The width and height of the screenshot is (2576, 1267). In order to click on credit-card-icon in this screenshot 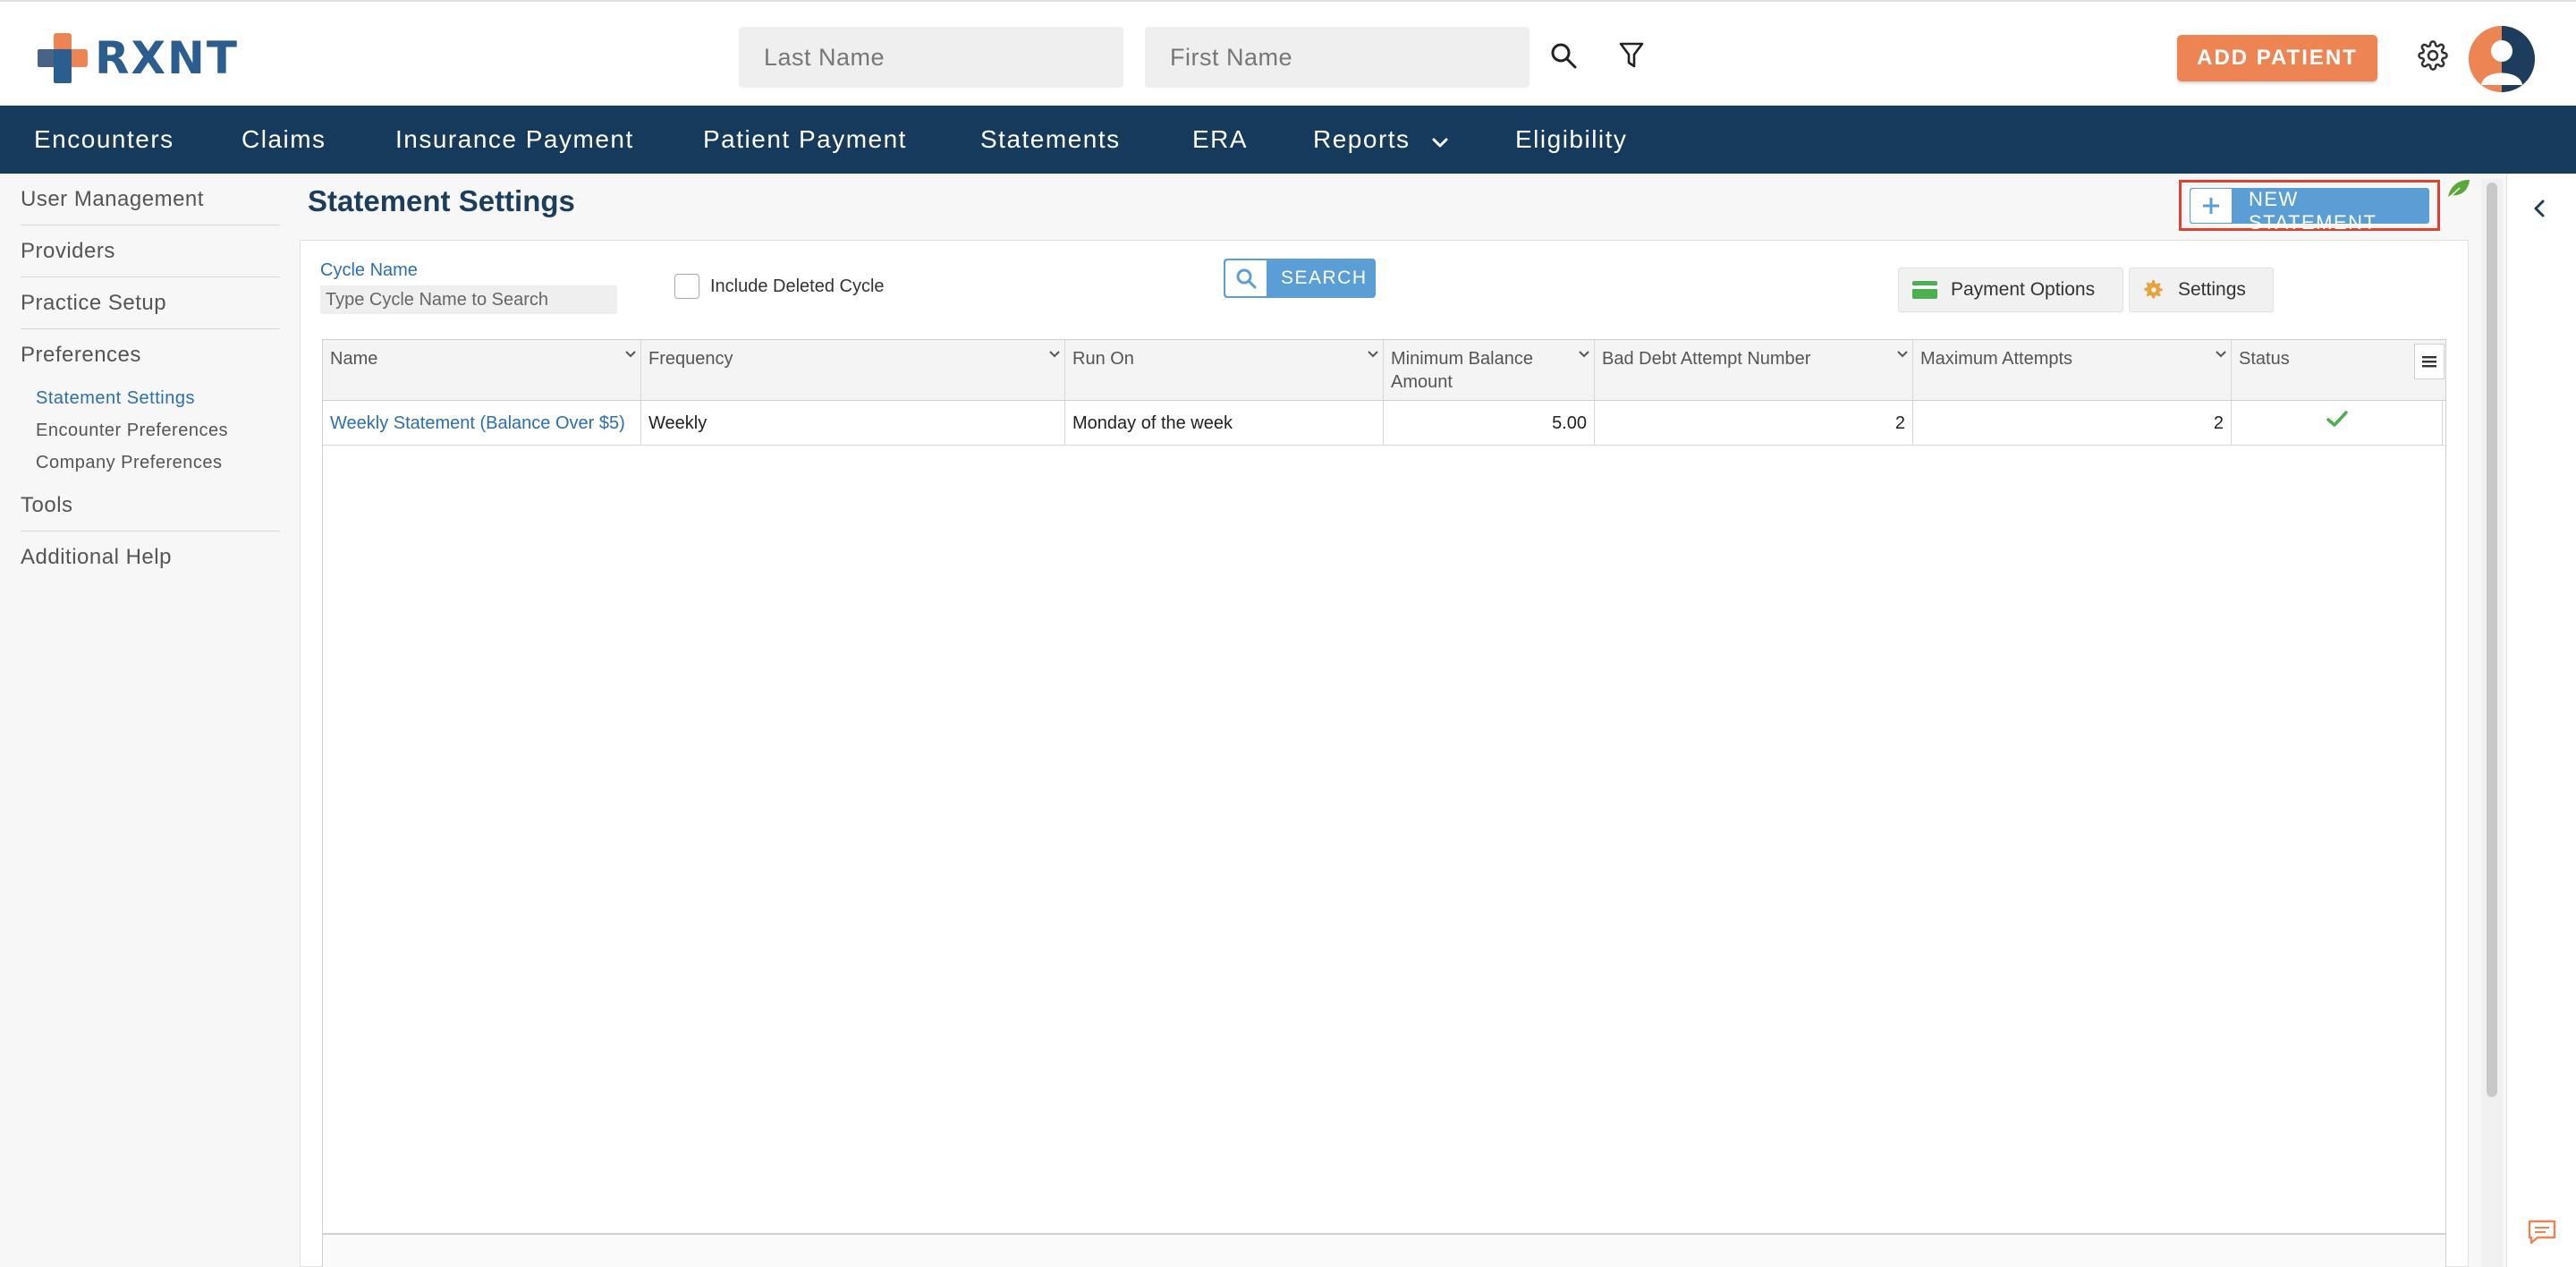, I will do `click(1924, 290)`.